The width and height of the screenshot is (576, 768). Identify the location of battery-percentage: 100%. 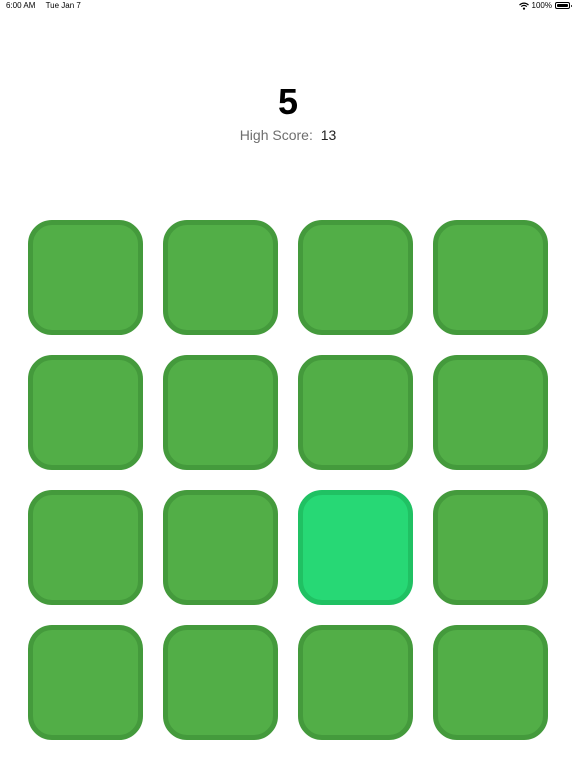
(541, 5).